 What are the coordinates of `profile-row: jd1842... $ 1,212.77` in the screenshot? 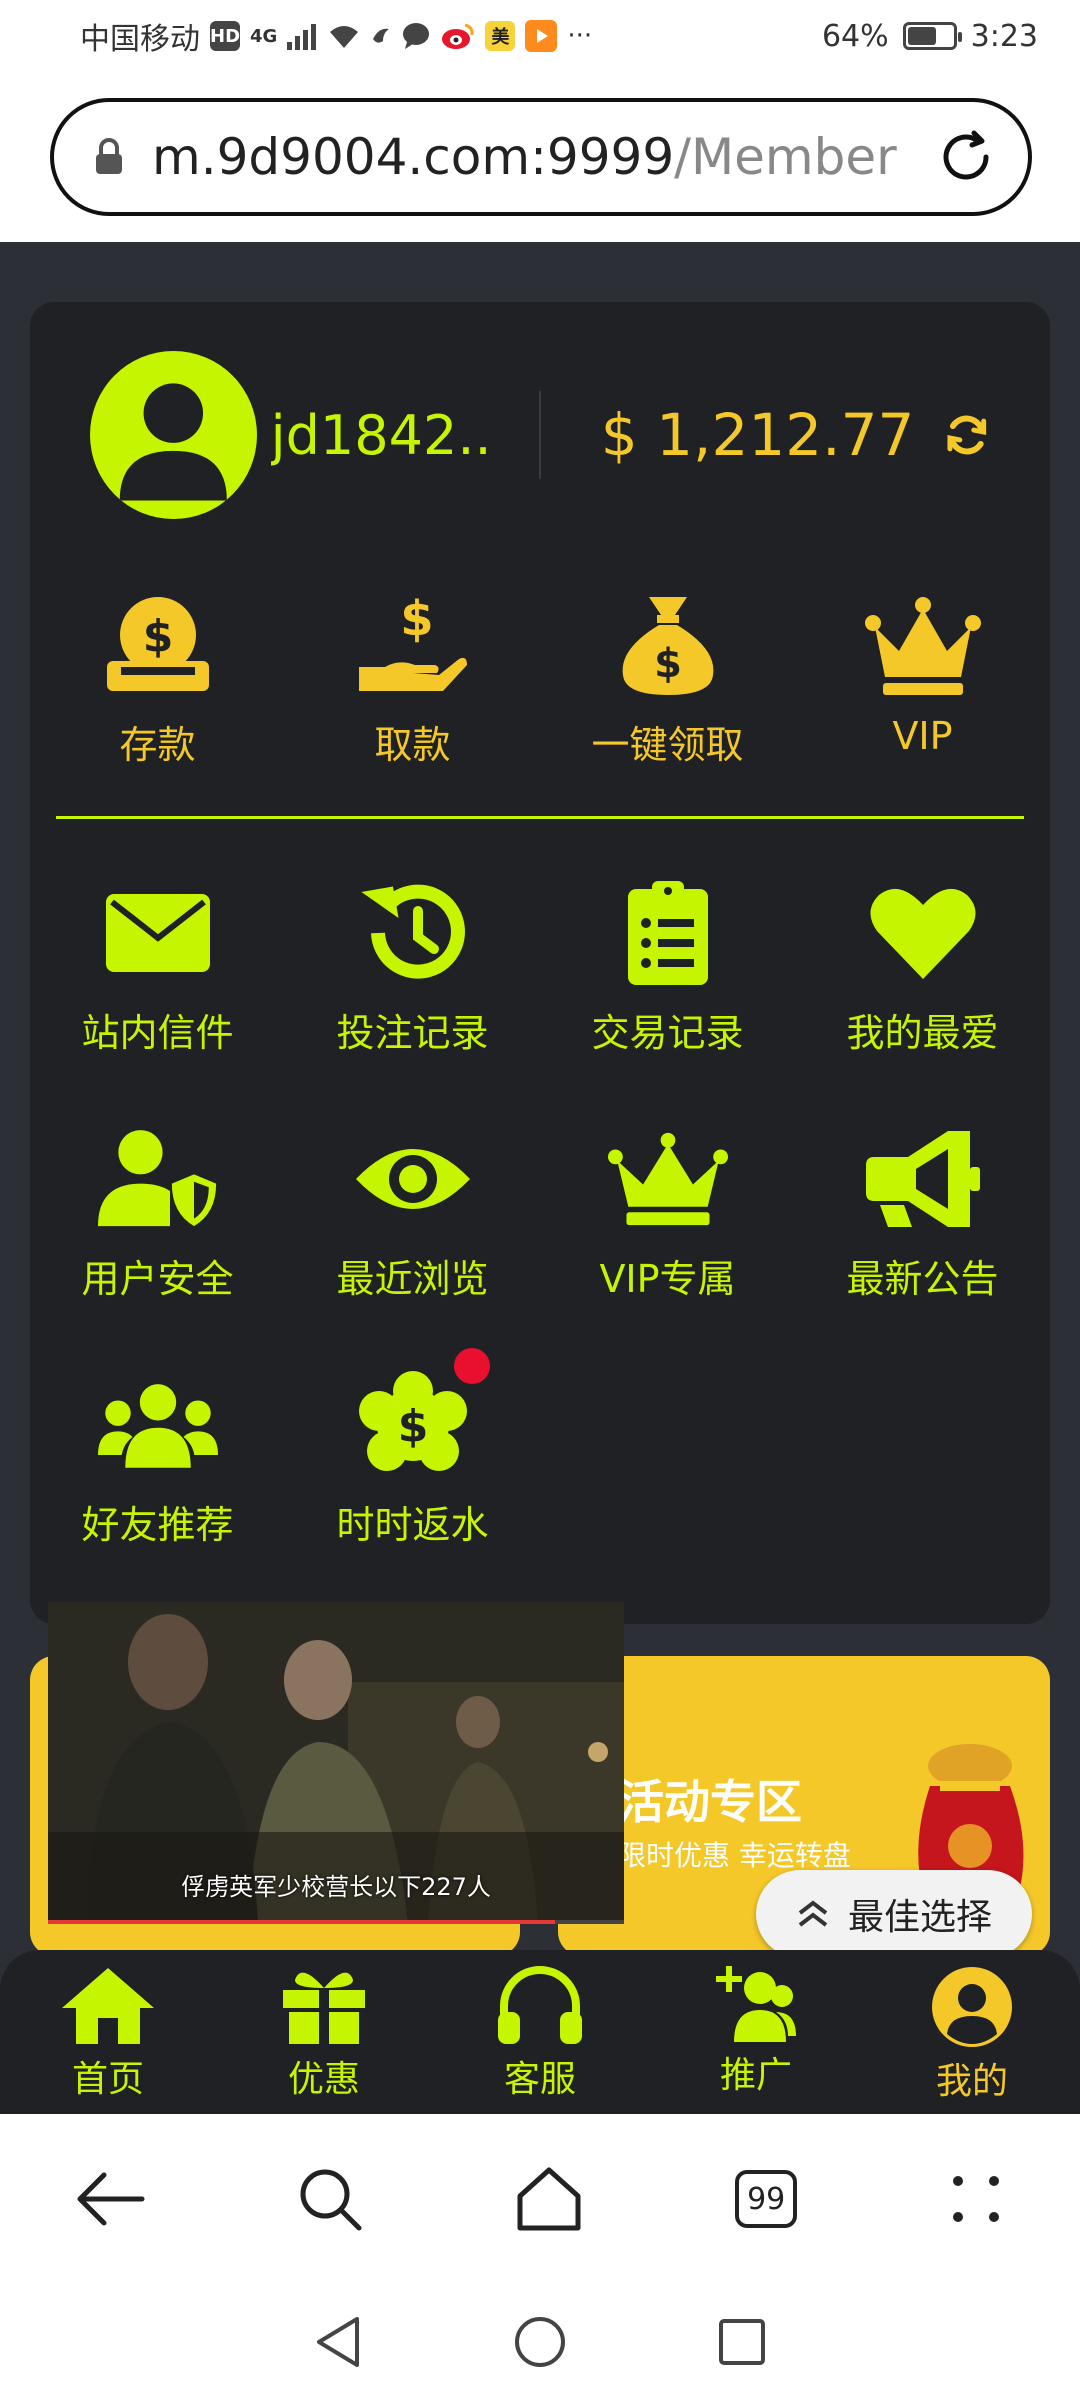 It's located at (540, 435).